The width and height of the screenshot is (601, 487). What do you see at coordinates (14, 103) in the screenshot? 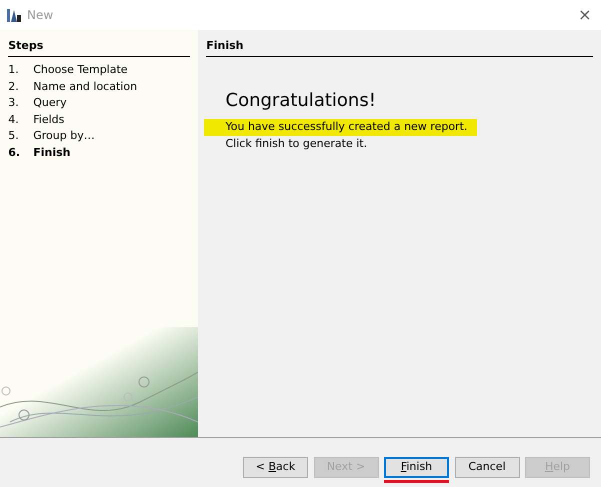
I see `step-number: 3.` at bounding box center [14, 103].